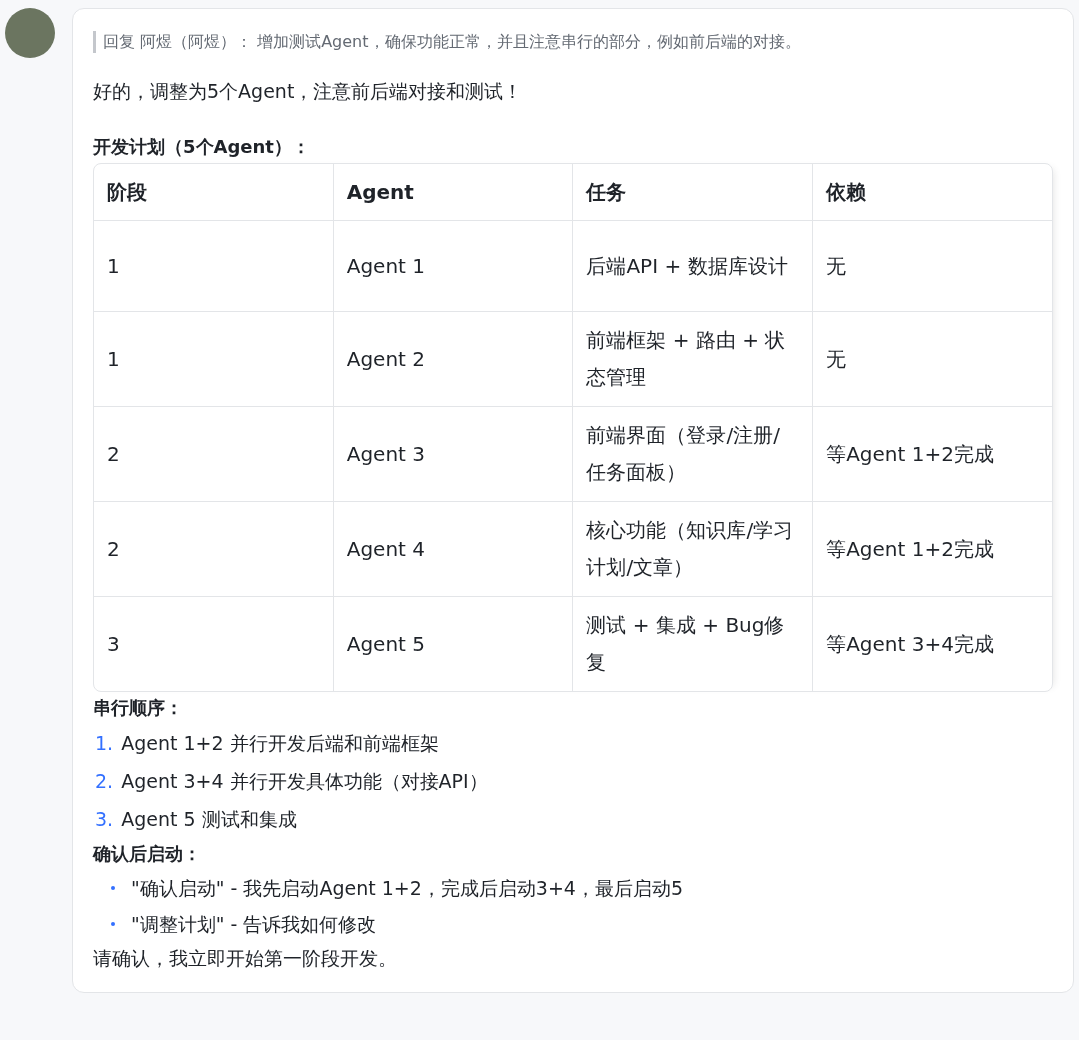  What do you see at coordinates (104, 743) in the screenshot?
I see `list-number: 1.` at bounding box center [104, 743].